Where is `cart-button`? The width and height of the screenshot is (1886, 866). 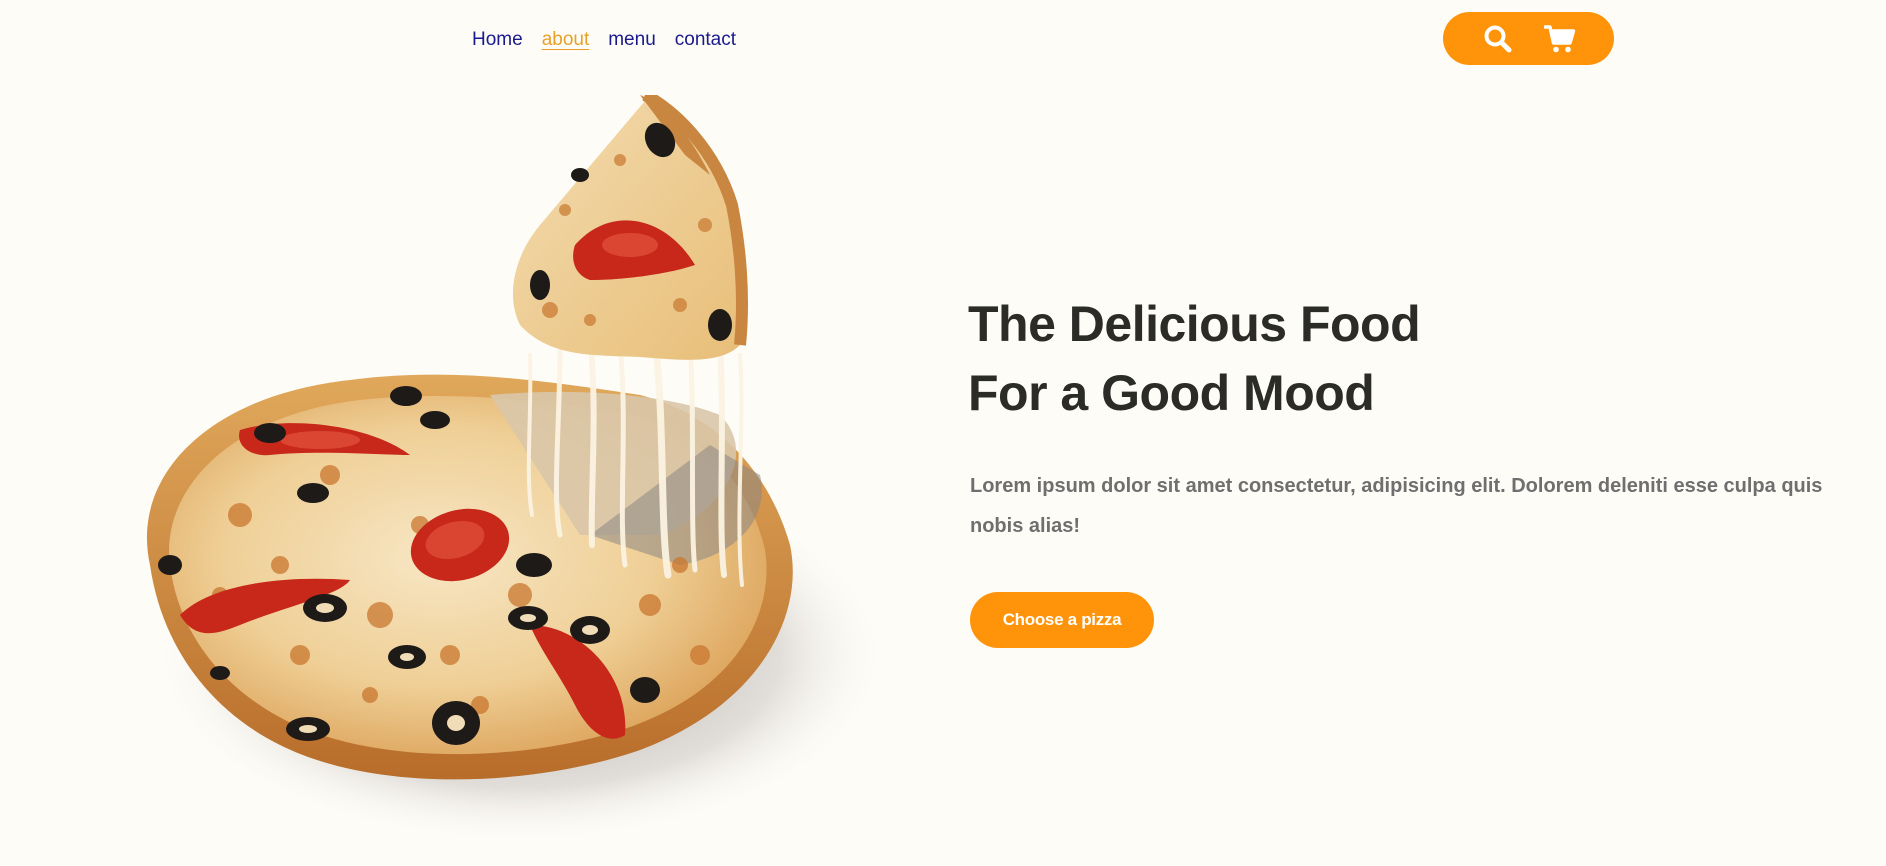 cart-button is located at coordinates (1559, 39).